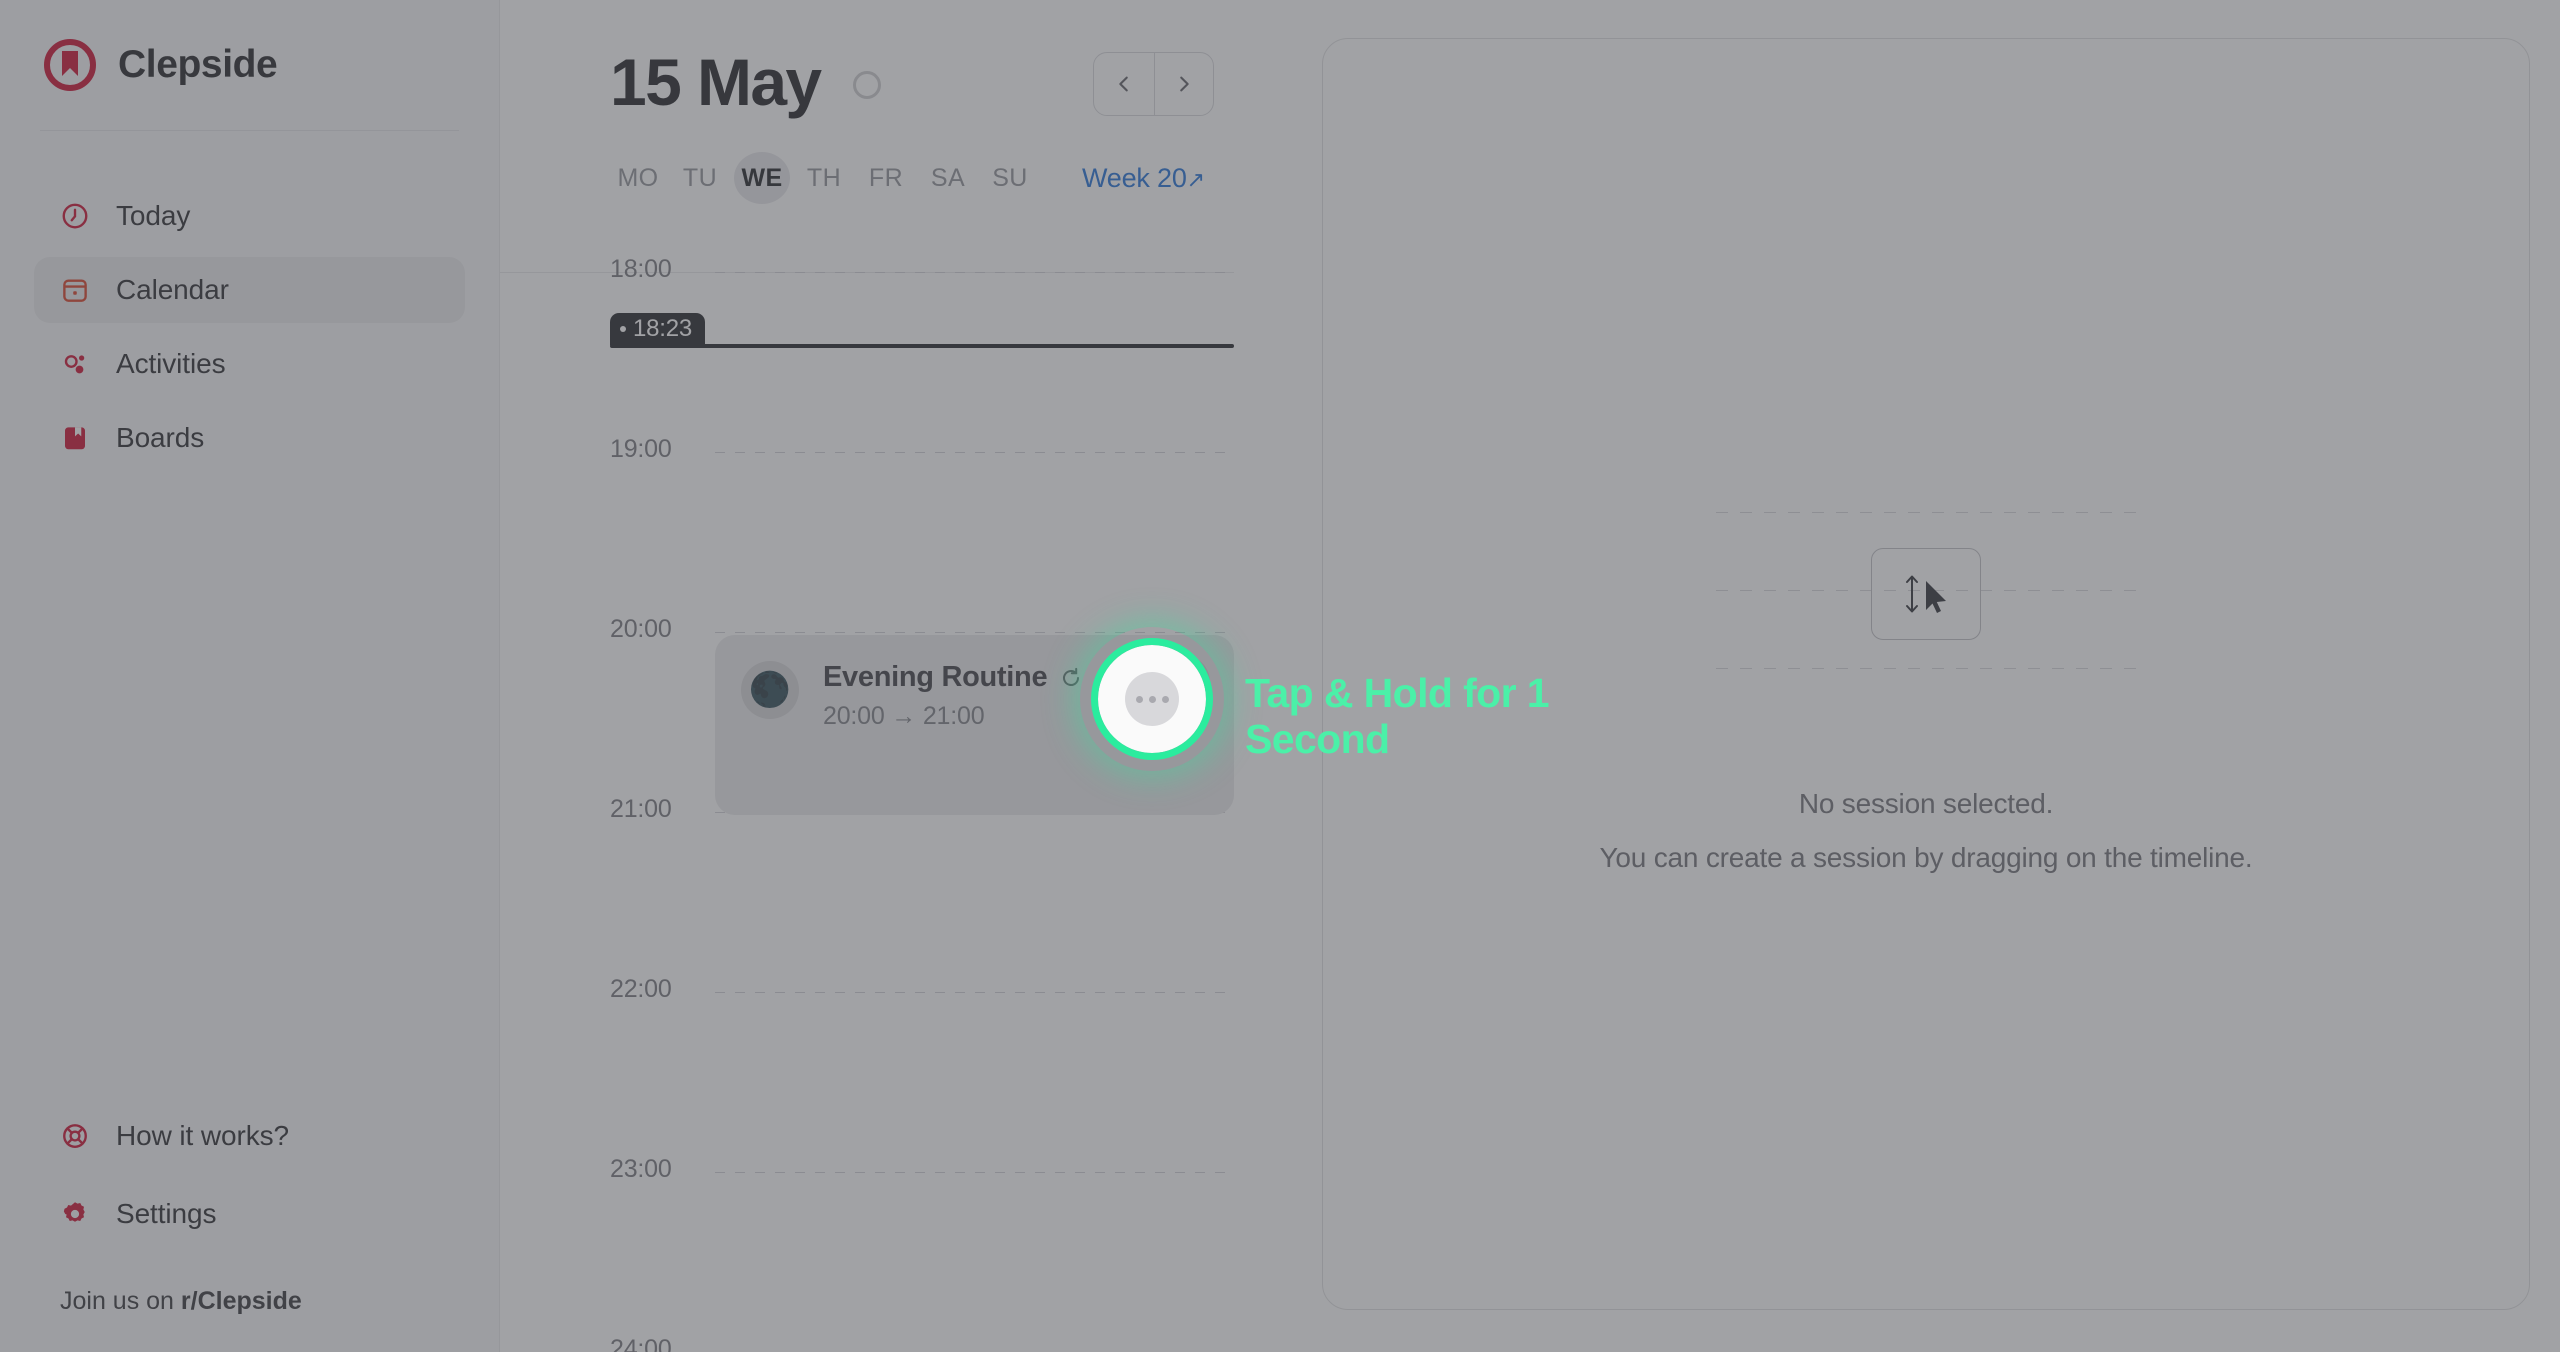 This screenshot has height=1352, width=2560. Describe the element at coordinates (75, 1136) in the screenshot. I see `lifebuoy-icon` at that location.